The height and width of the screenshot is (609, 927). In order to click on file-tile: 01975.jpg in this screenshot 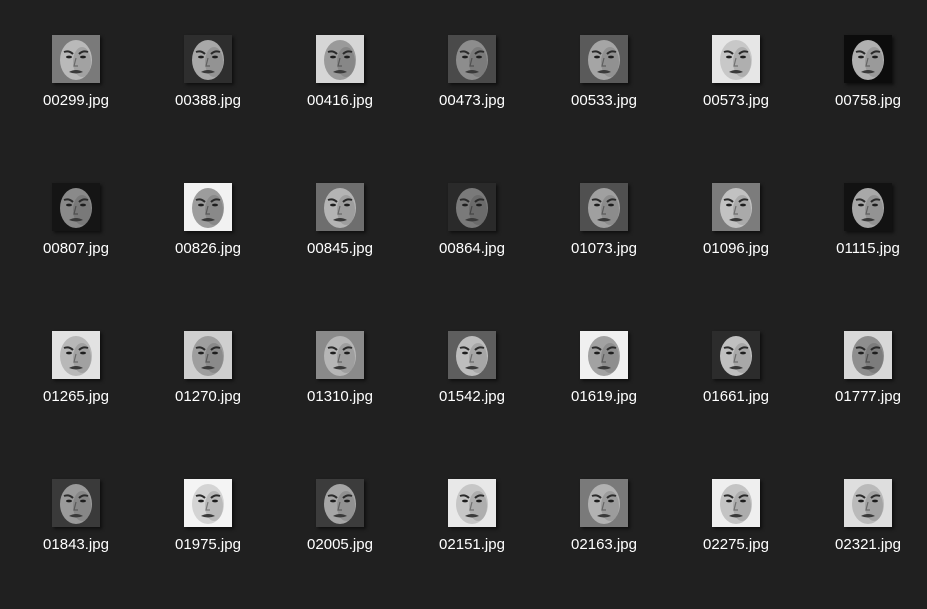, I will do `click(208, 544)`.